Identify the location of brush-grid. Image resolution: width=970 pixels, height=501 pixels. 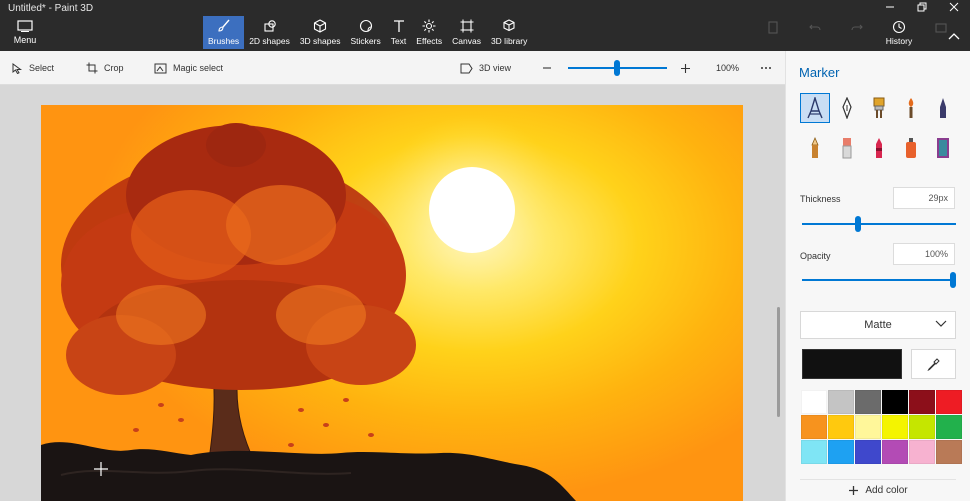
(879, 128).